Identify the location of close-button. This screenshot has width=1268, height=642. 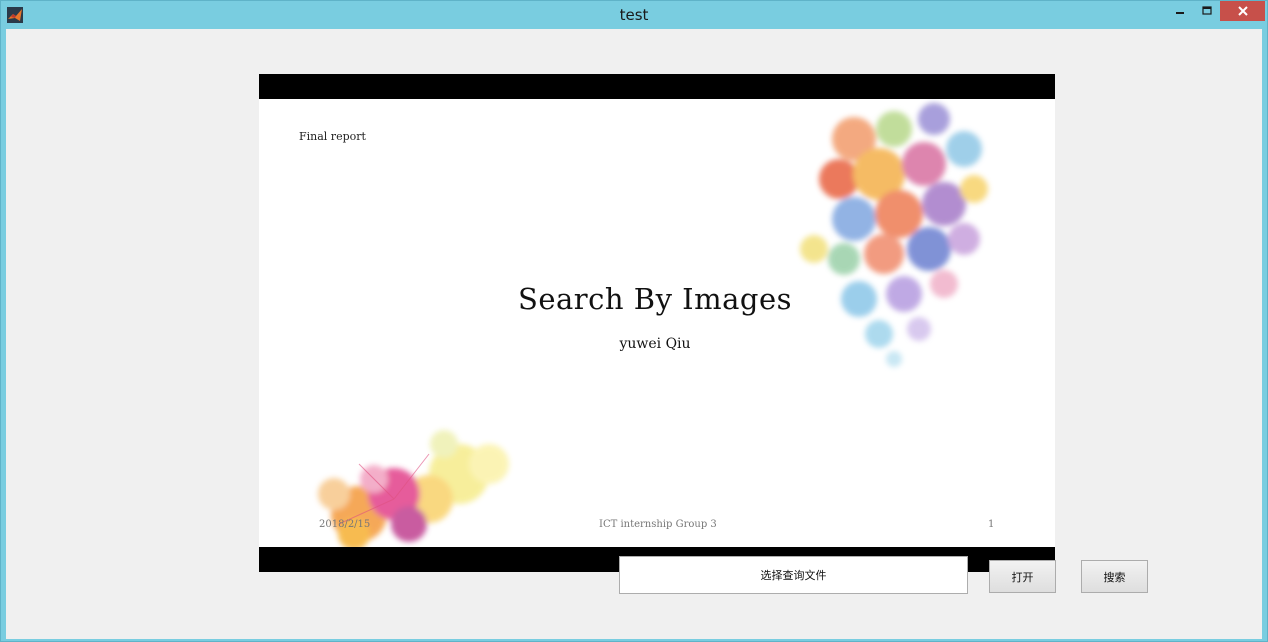
(1242, 11).